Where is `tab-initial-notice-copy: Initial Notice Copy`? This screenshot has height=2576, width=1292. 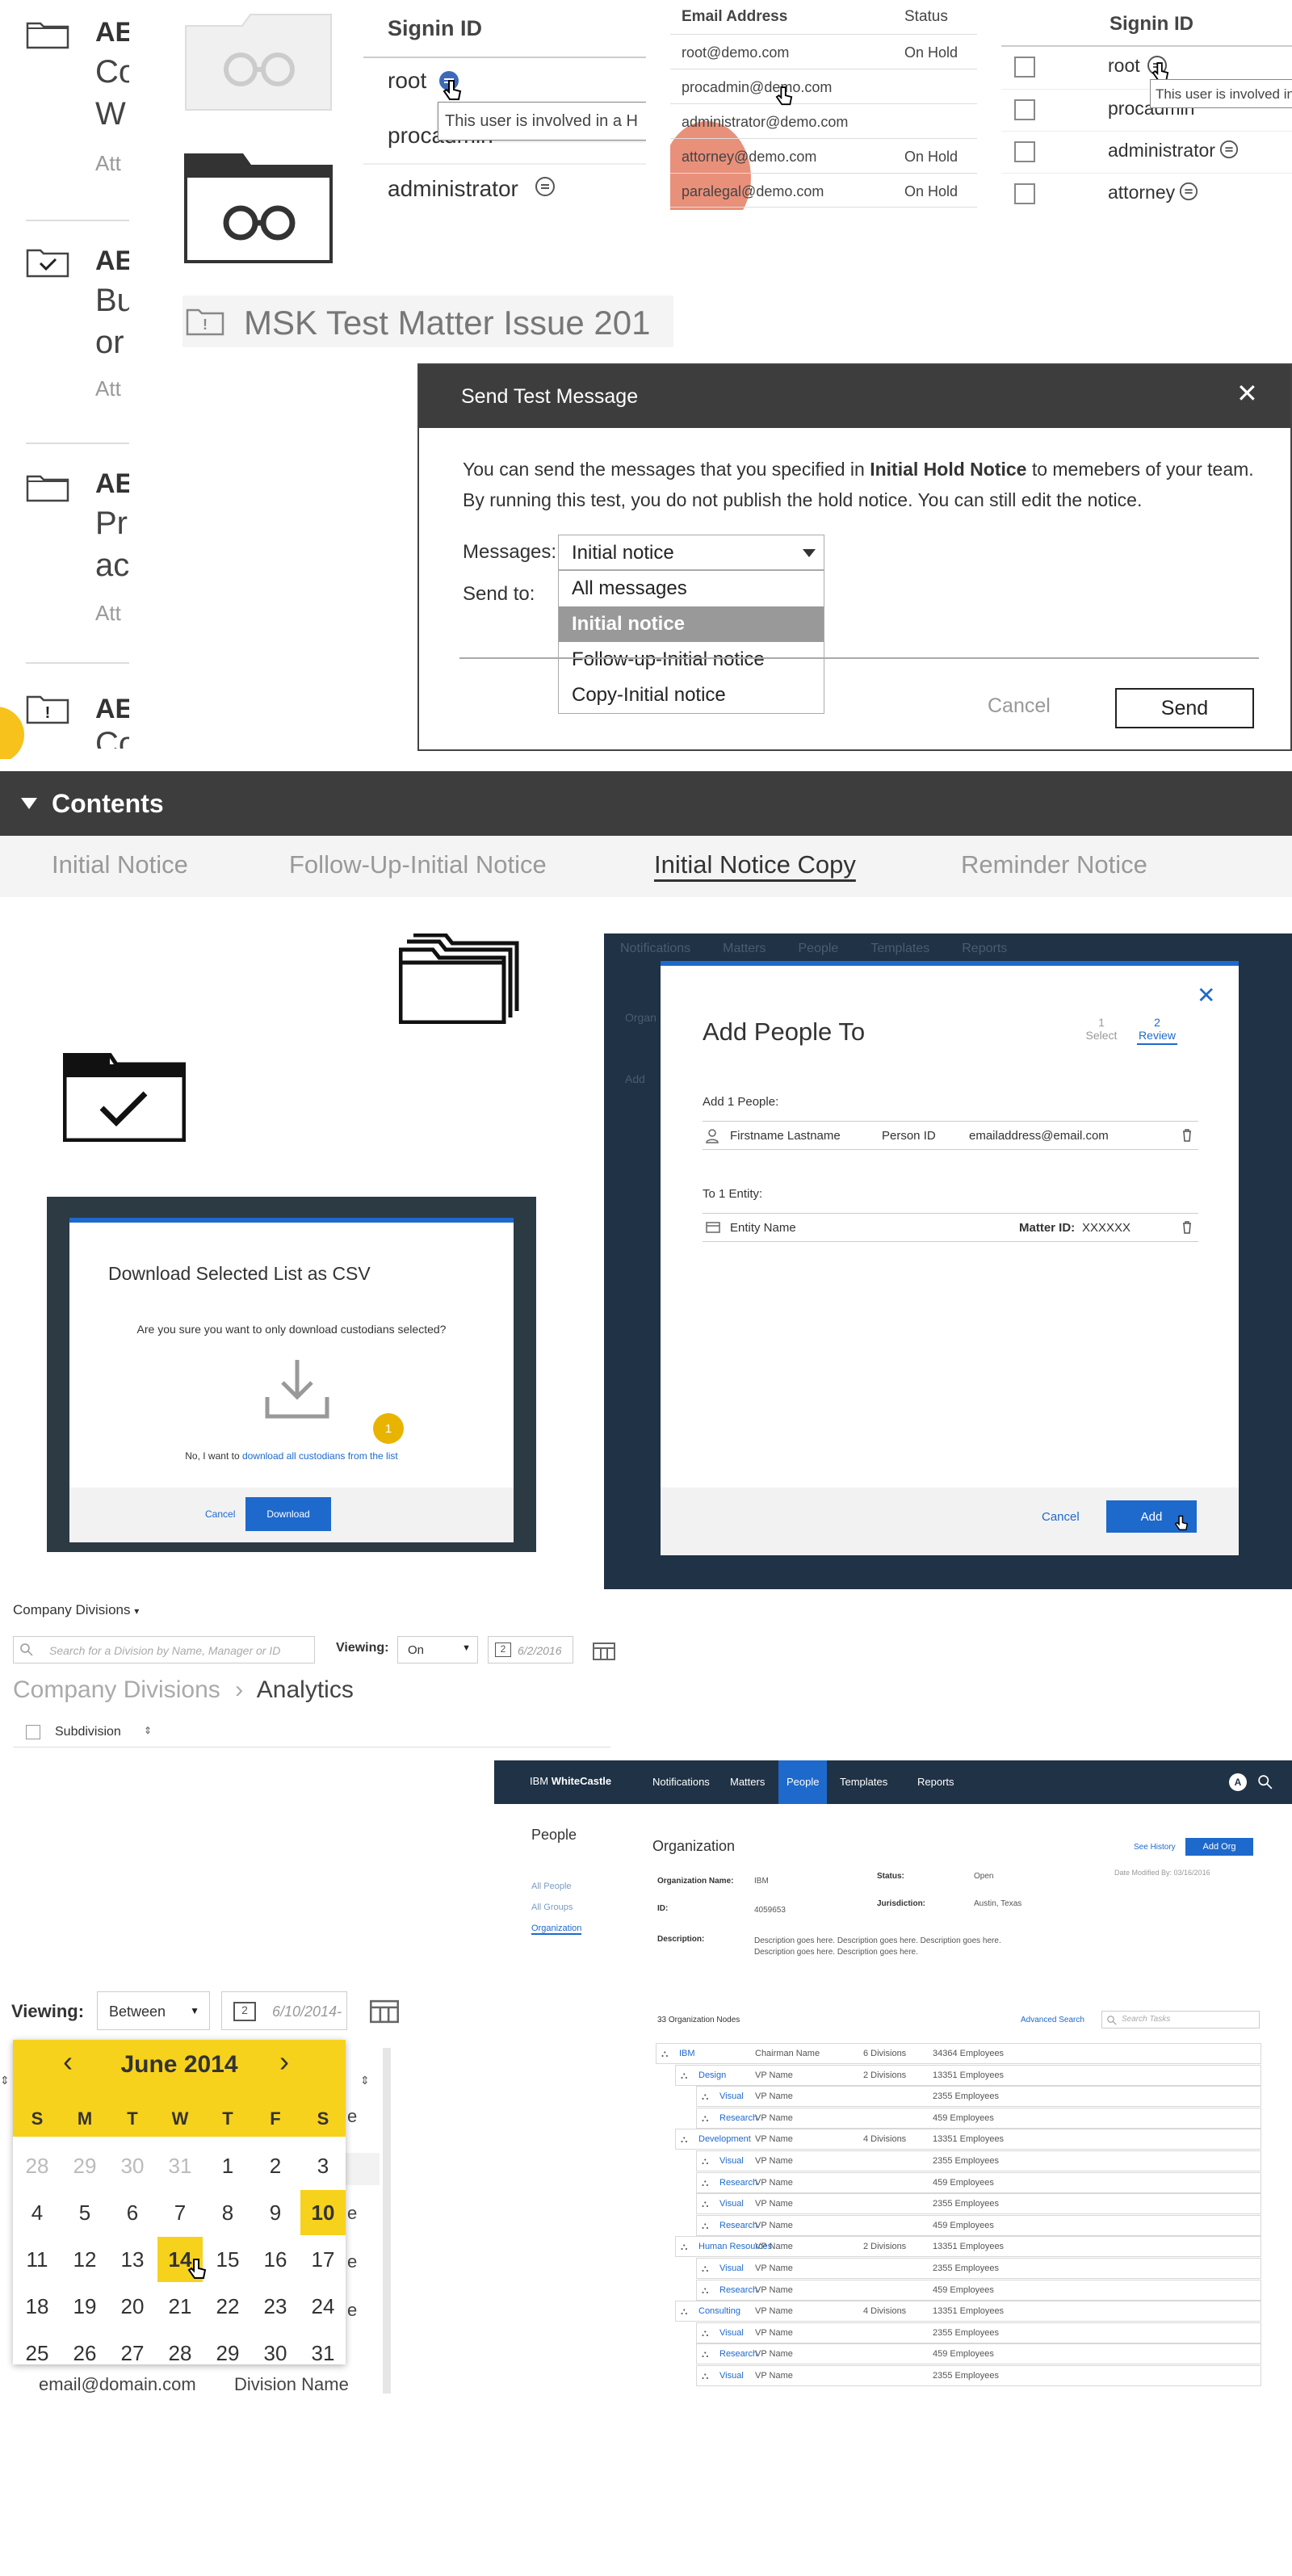
tab-initial-notice-copy: Initial Notice Copy is located at coordinates (755, 864).